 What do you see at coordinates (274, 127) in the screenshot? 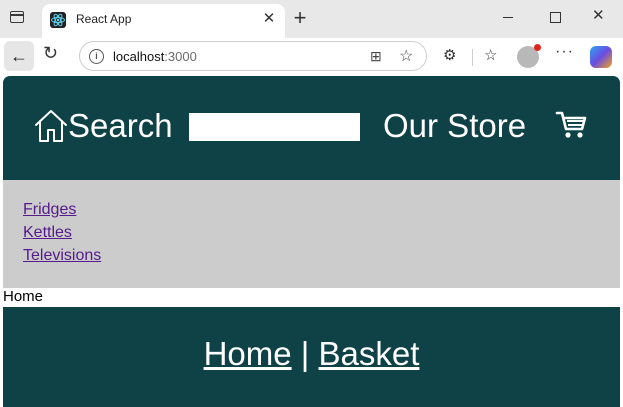
I see `search-input` at bounding box center [274, 127].